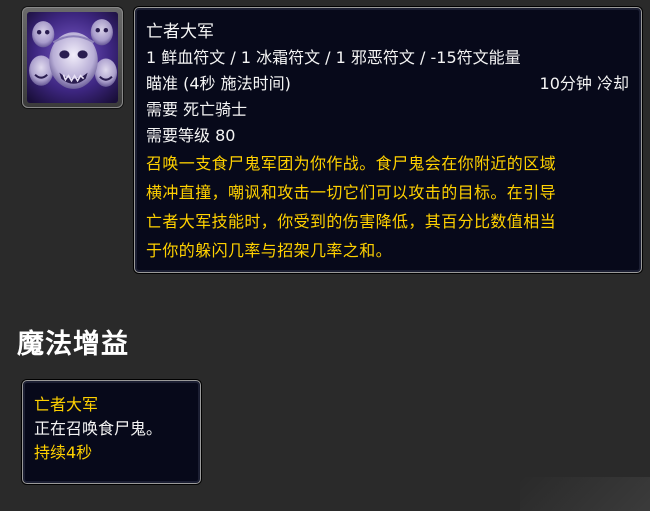 The image size is (650, 511). I want to click on spell-description-line: 召唤一支食尸鬼军团为你作战。食尸鬼会在你附近的区域, so click(351, 163).